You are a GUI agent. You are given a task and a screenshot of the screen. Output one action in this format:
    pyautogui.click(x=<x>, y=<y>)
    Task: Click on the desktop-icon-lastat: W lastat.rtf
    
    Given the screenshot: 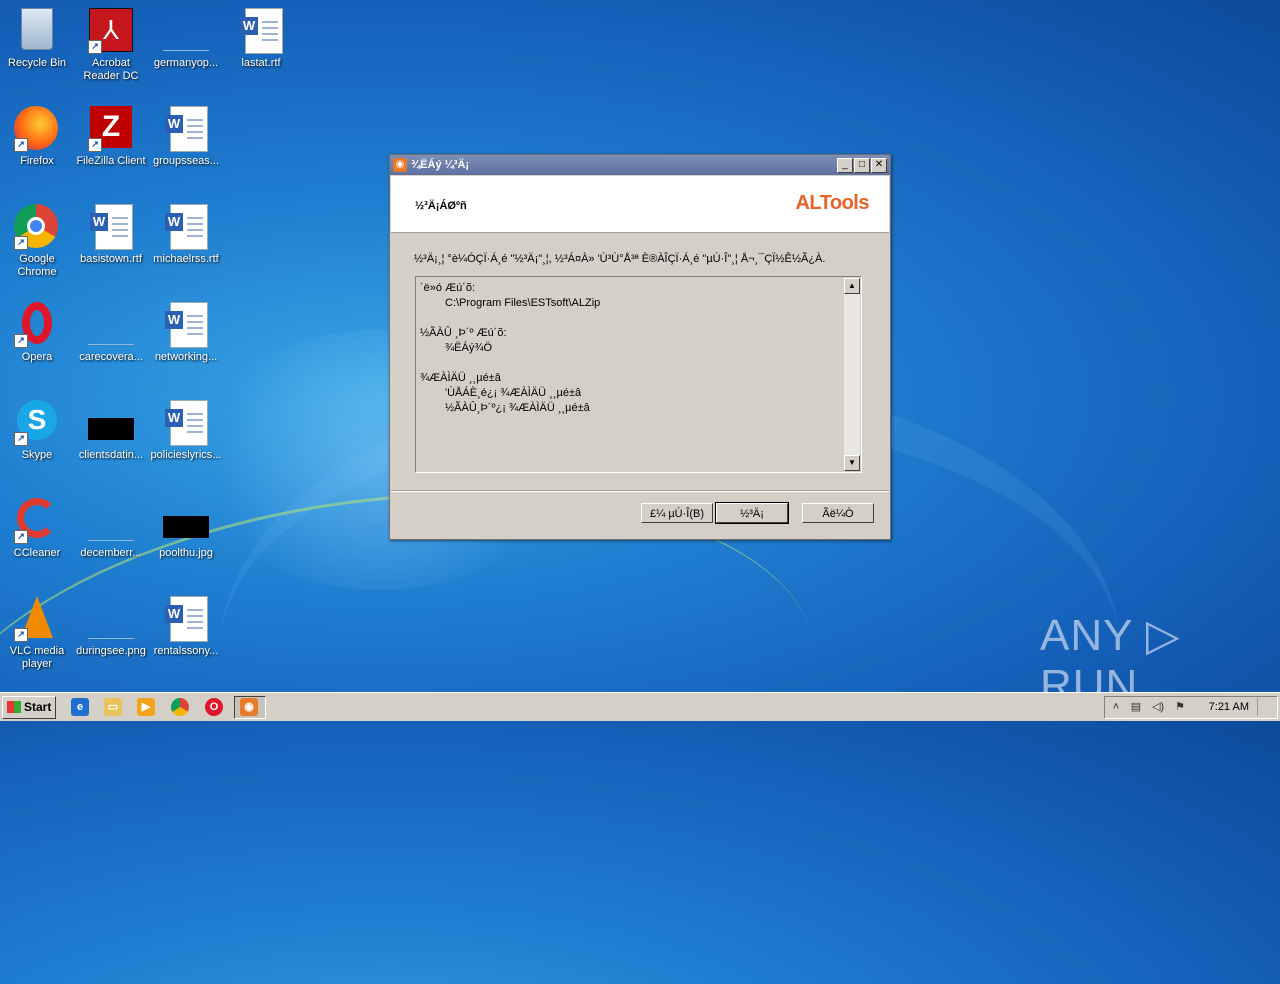 What is the action you would take?
    pyautogui.click(x=261, y=39)
    